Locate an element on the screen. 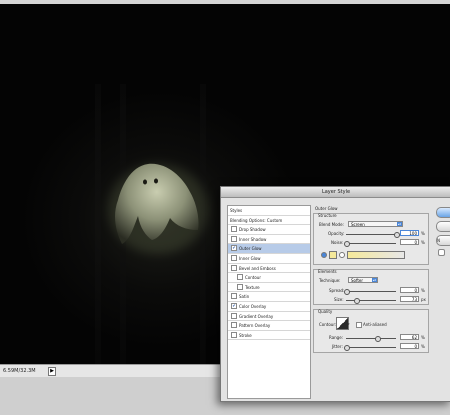 Image resolution: width=450 pixels, height=415 pixels. spread-field: 0 is located at coordinates (409, 290).